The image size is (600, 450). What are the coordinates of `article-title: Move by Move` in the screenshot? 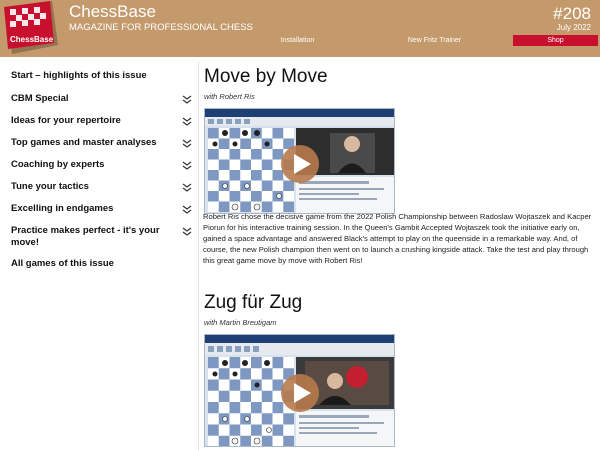 It's located at (266, 76).